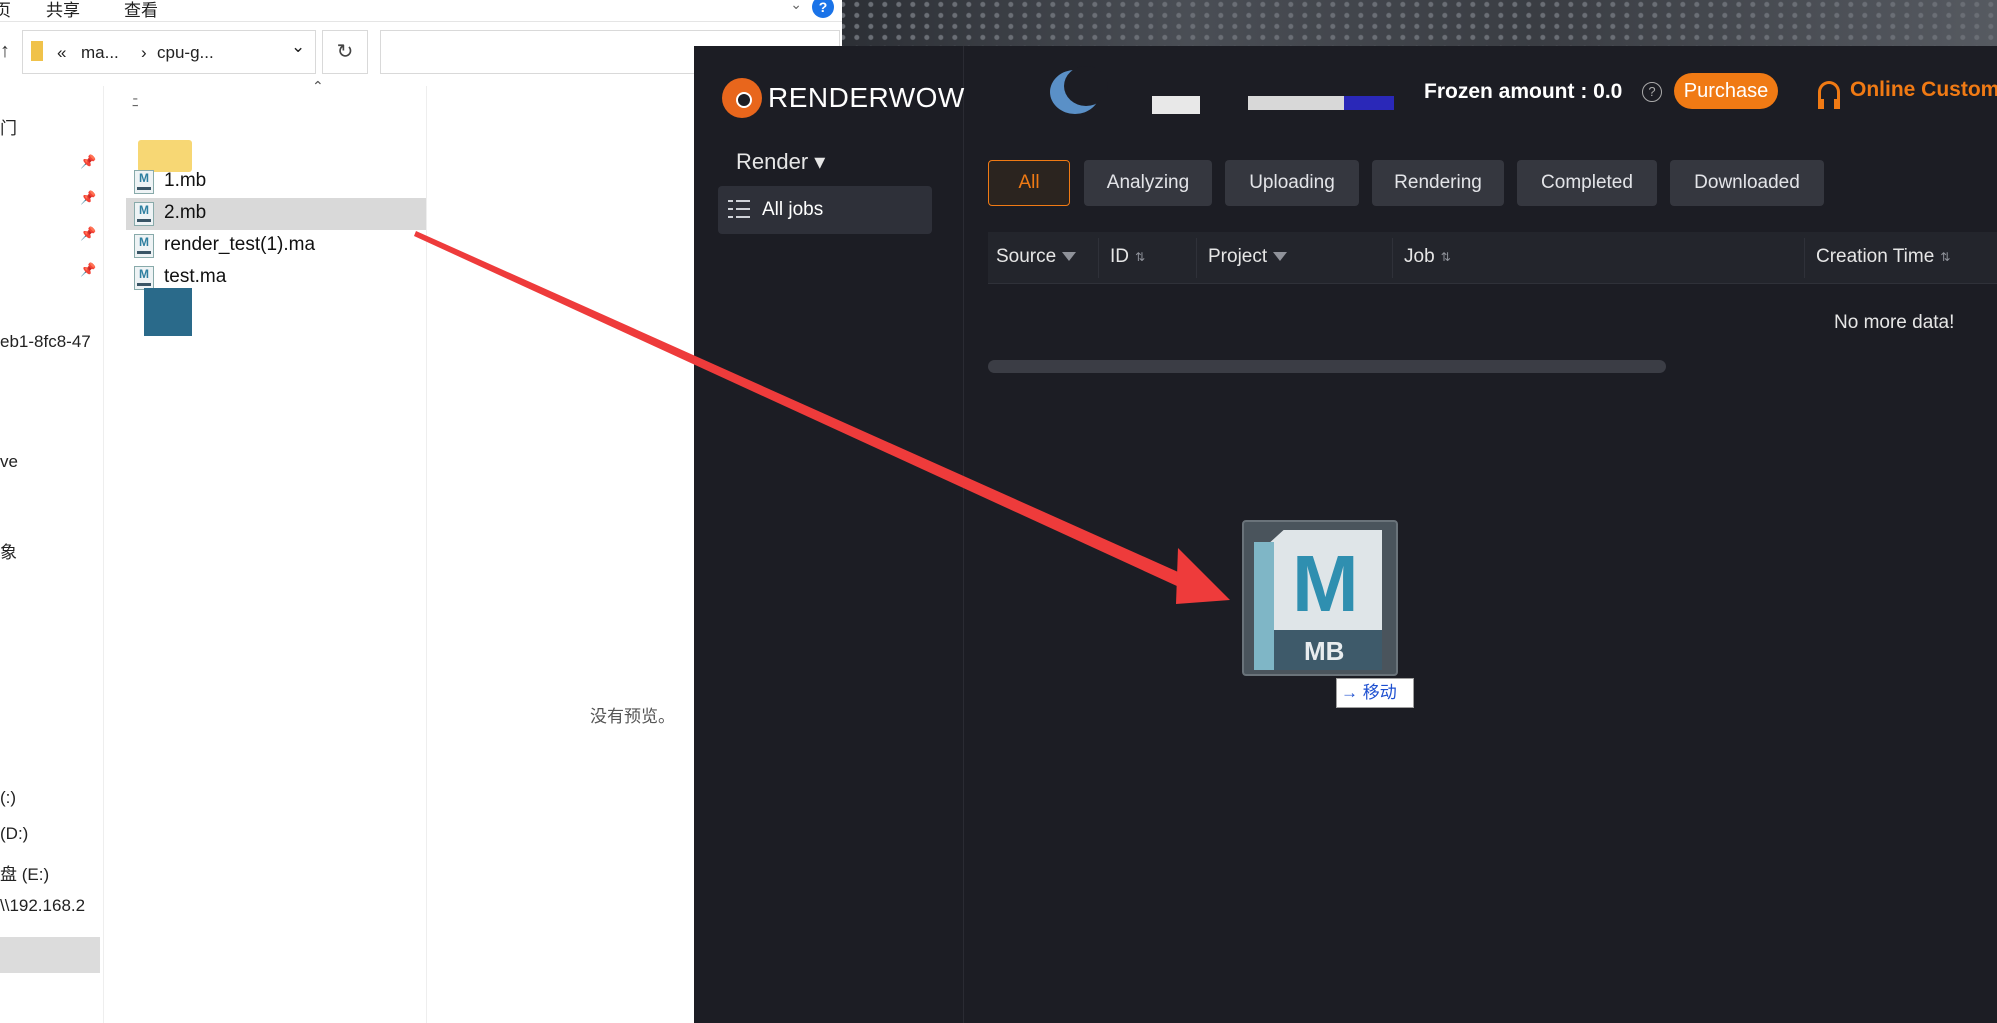  I want to click on column-label: Job, so click(1419, 256).